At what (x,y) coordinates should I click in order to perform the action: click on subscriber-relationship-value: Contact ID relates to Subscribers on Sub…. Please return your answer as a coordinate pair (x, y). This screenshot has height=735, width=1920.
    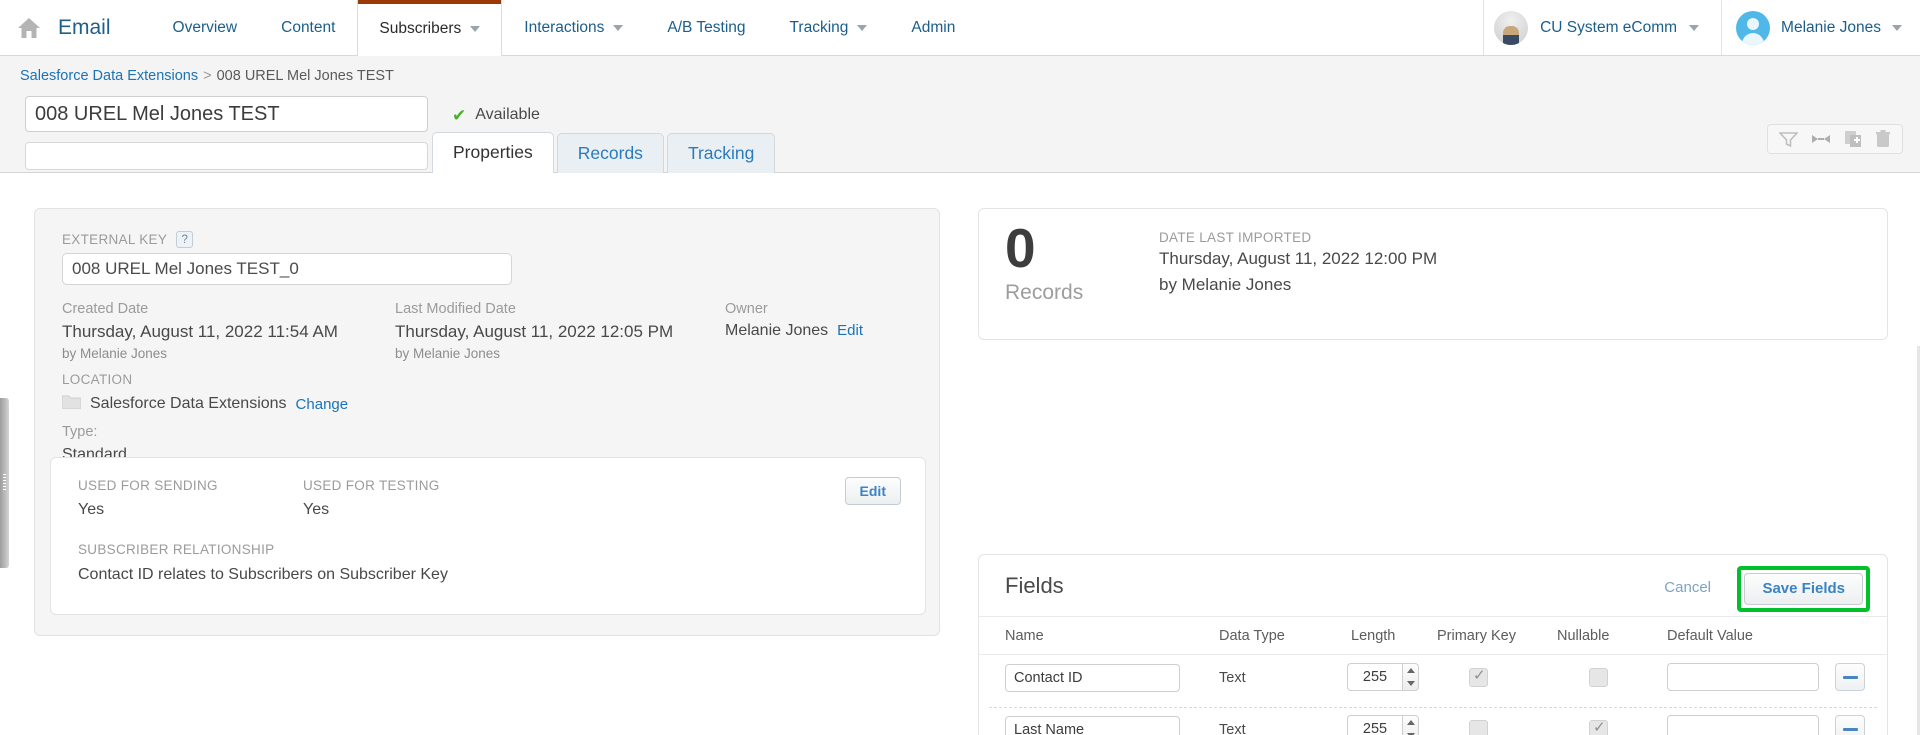
    Looking at the image, I should click on (263, 574).